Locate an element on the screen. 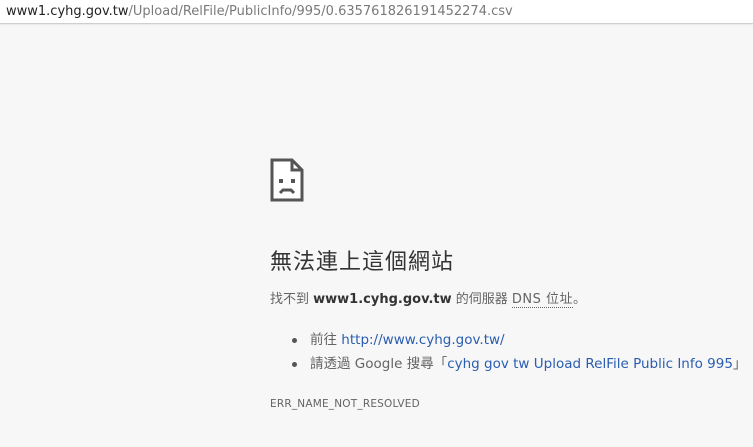 The height and width of the screenshot is (447, 753). error-code: ERR_NAME_NOT_RESOLVED is located at coordinates (345, 404).